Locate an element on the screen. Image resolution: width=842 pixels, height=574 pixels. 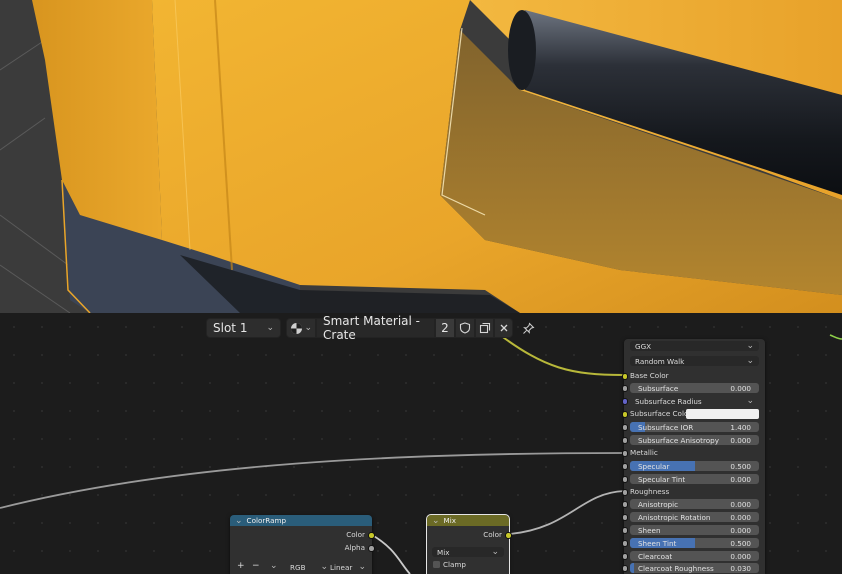
anisotropic-rotation-label: Anisotropic Rotation is located at coordinates (674, 517).